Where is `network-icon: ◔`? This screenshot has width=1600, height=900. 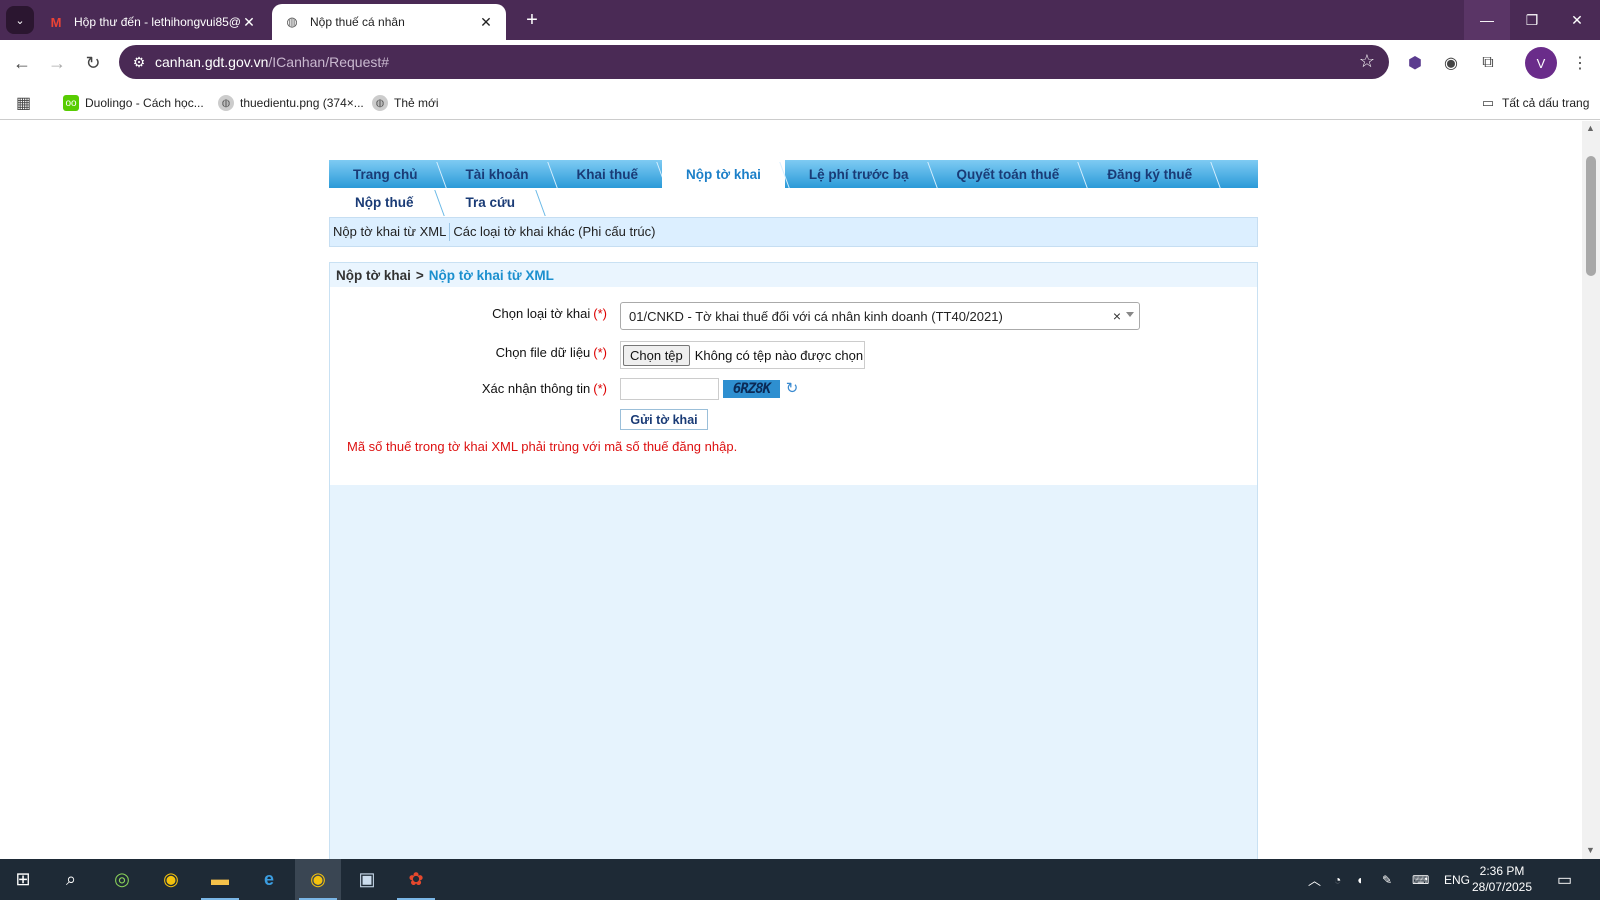 network-icon: ◔ is located at coordinates (1337, 879).